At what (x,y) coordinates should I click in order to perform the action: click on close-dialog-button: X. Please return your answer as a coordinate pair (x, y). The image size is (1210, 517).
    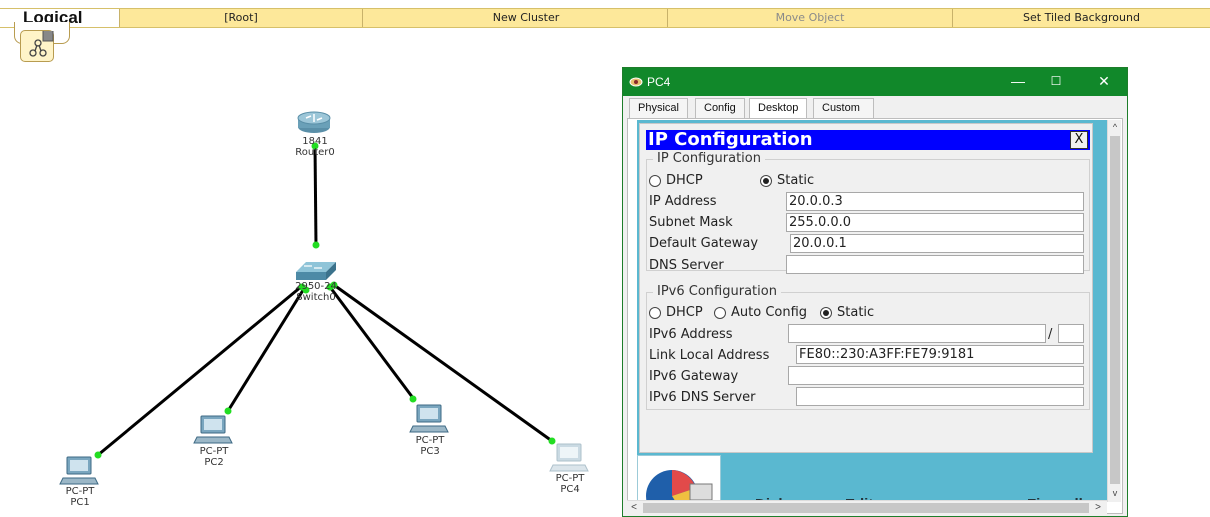
    Looking at the image, I should click on (1079, 140).